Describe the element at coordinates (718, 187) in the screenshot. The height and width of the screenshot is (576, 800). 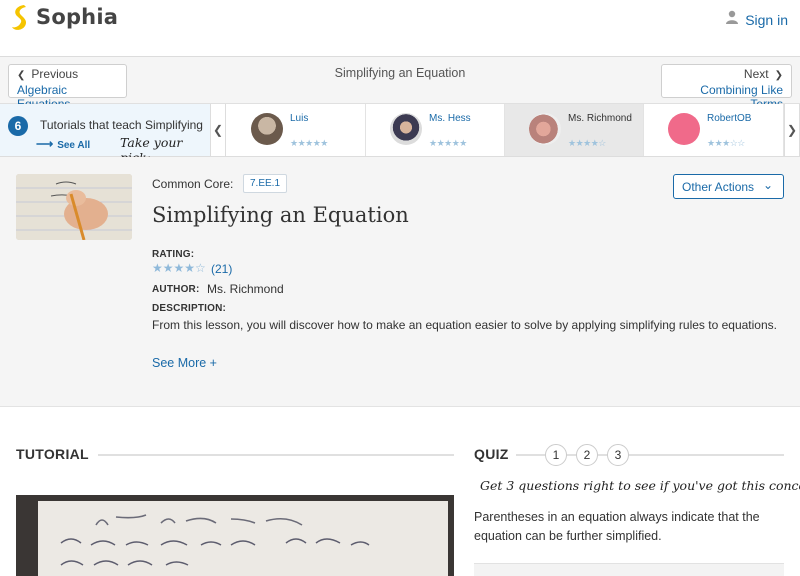
I see `other-actions-label: Other Actions` at that location.